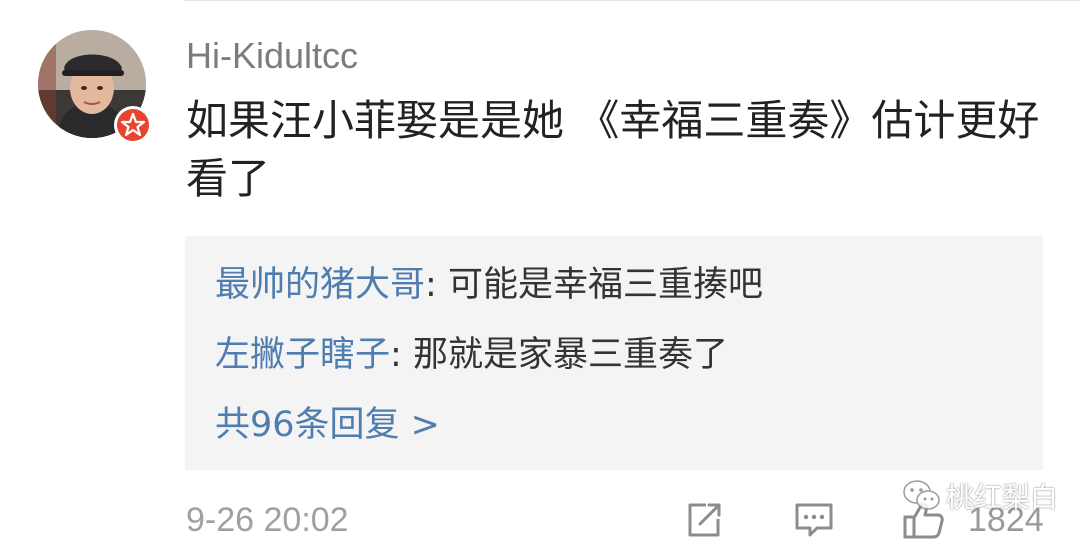  What do you see at coordinates (605, 285) in the screenshot?
I see `reply-text: 可能是幸福三重揍吧` at bounding box center [605, 285].